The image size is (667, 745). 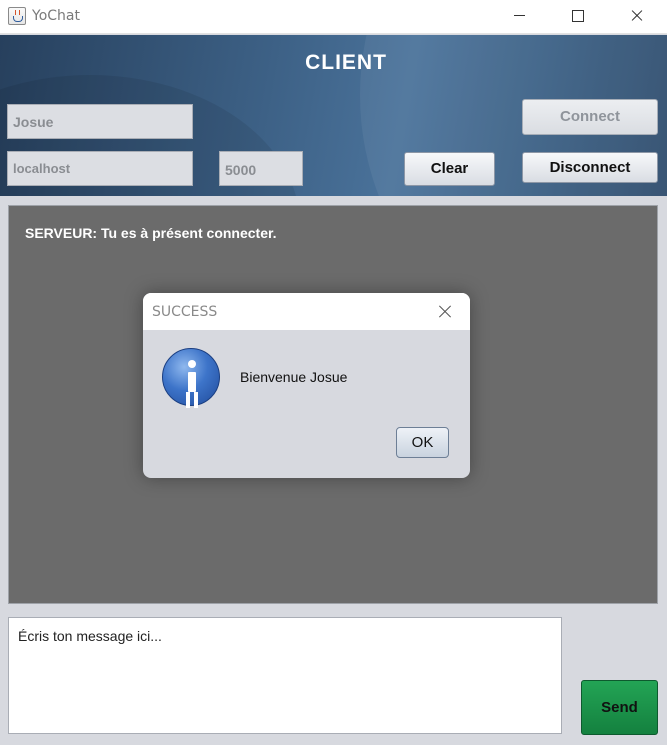 I want to click on chat-message: SERVEUR: Tu es à présent connecter., so click(x=151, y=233).